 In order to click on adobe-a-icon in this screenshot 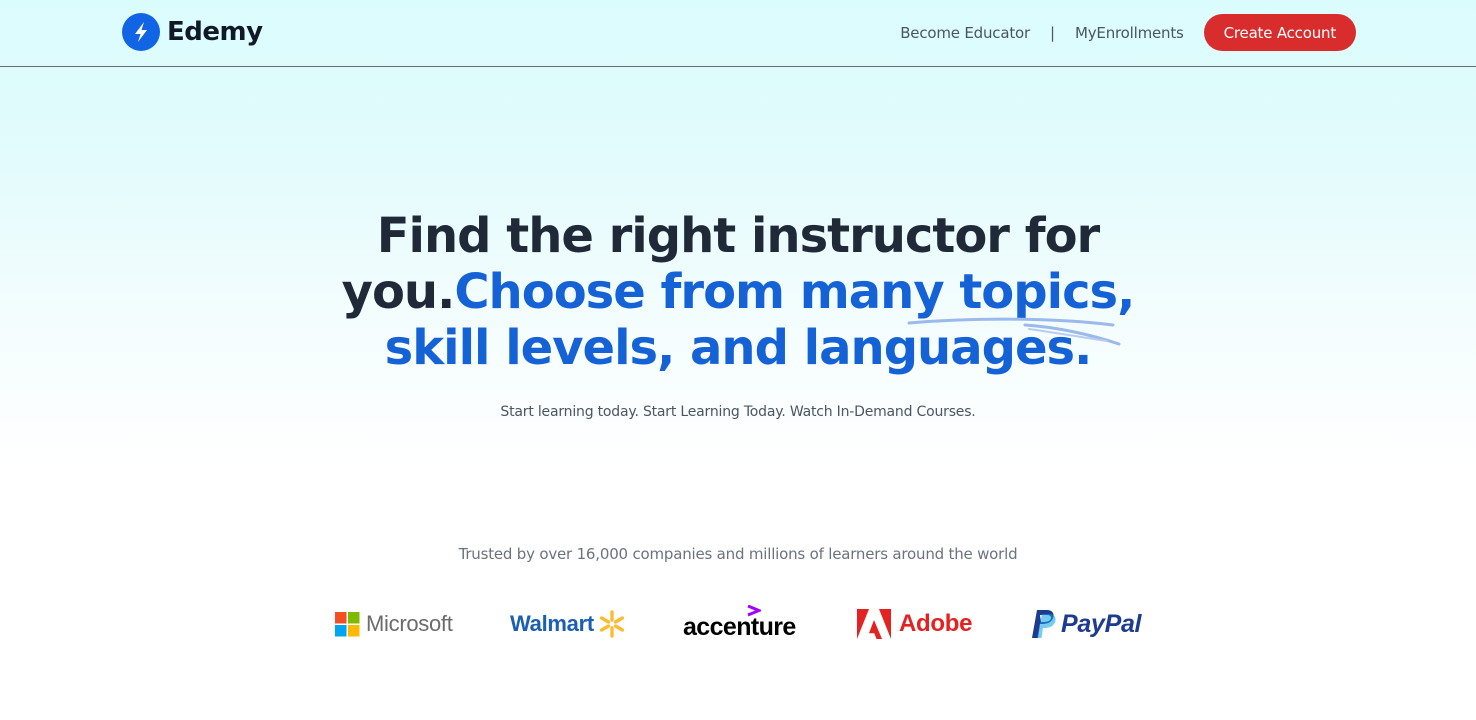, I will do `click(874, 624)`.